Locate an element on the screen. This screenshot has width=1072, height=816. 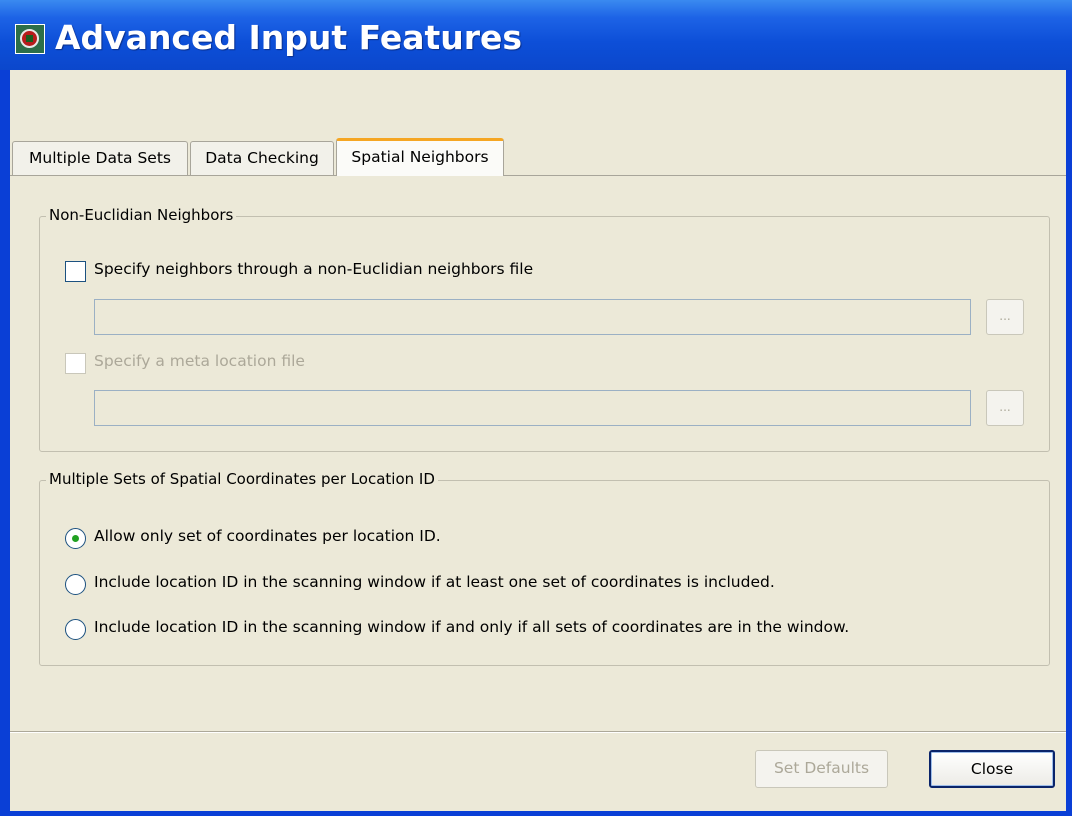
radio-all-sets-in-window is located at coordinates (75, 629).